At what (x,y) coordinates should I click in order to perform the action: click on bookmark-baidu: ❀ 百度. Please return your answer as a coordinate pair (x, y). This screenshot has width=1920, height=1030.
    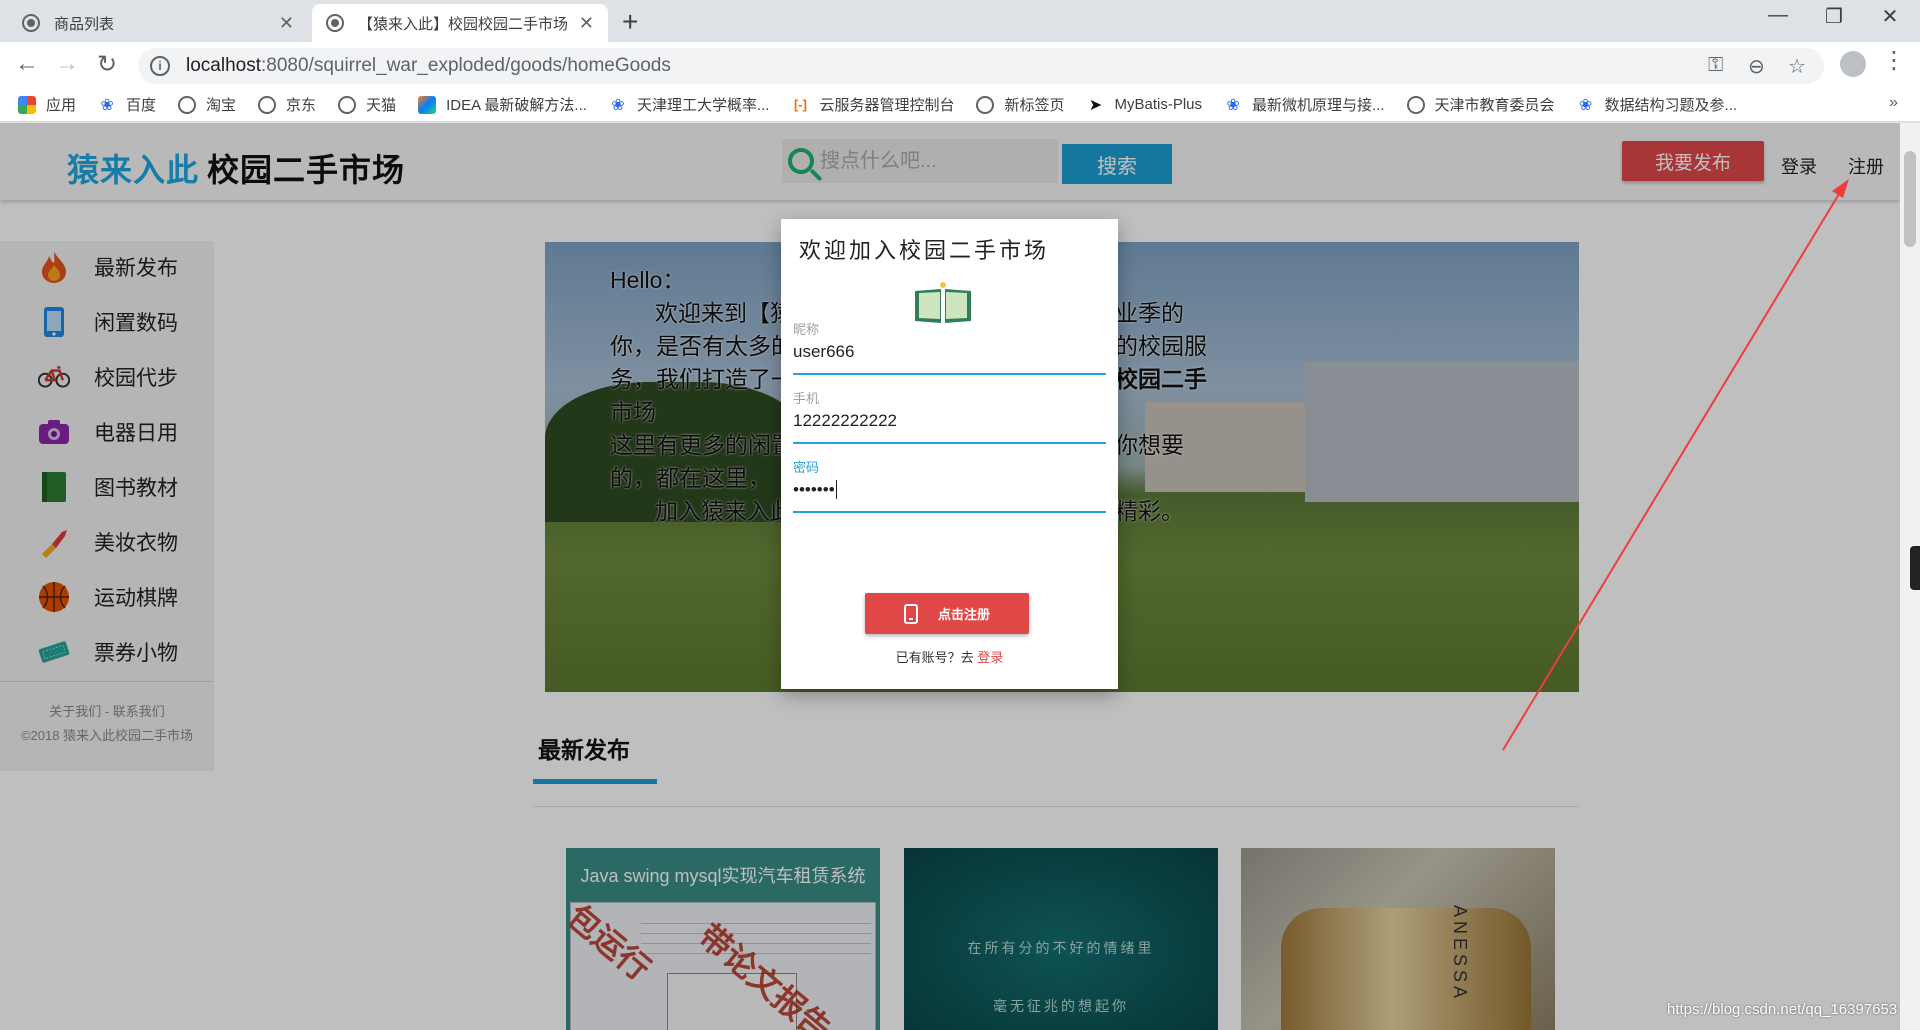
    Looking at the image, I should click on (127, 104).